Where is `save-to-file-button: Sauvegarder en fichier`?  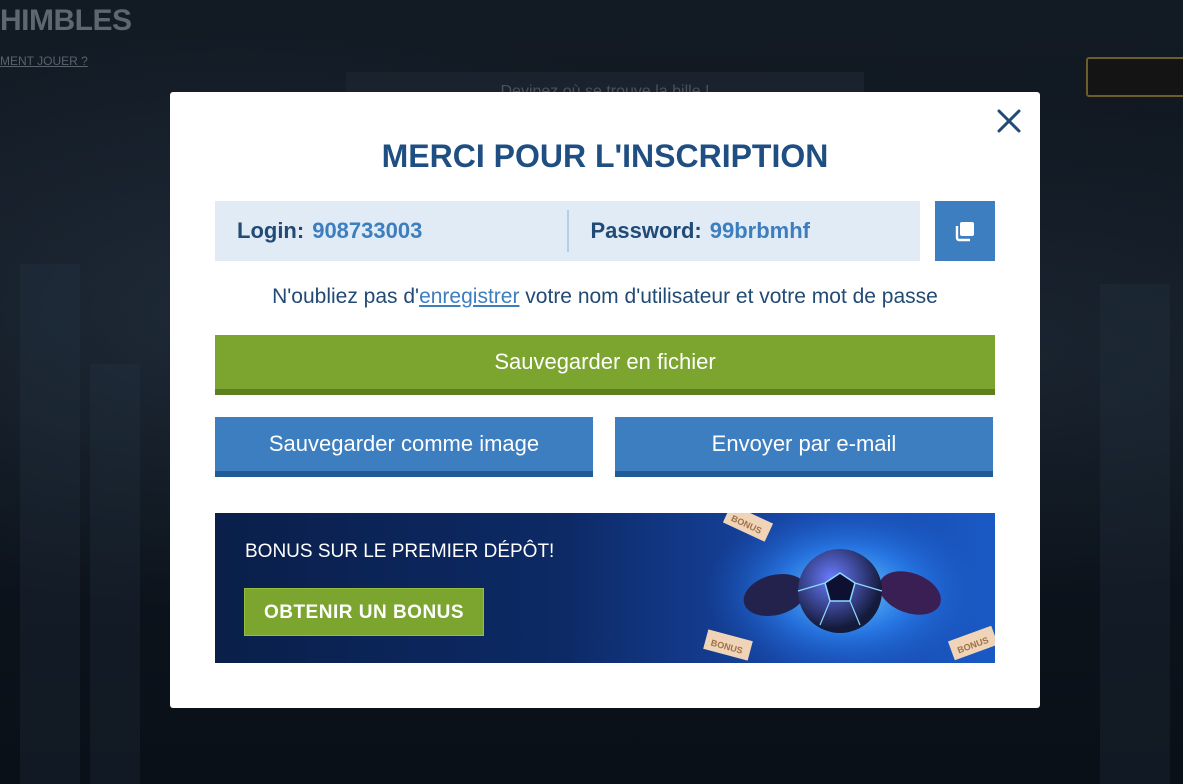
save-to-file-button: Sauvegarder en fichier is located at coordinates (605, 365).